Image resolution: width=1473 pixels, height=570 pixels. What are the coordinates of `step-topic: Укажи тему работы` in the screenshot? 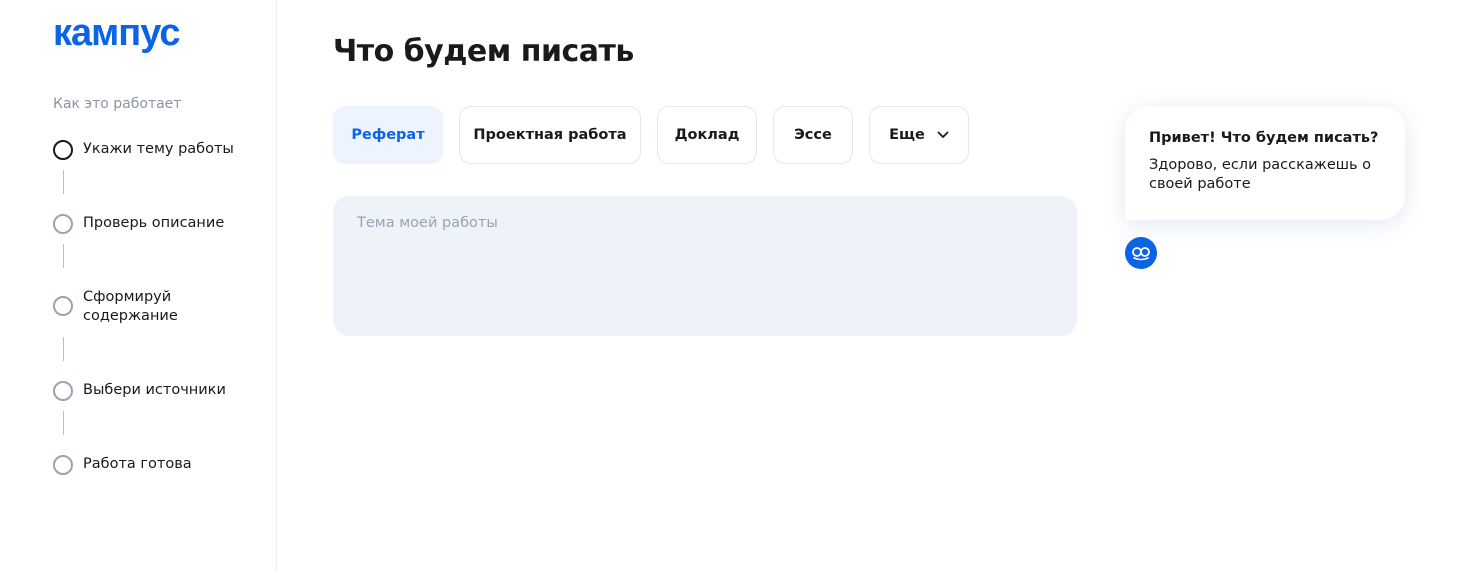 It's located at (148, 150).